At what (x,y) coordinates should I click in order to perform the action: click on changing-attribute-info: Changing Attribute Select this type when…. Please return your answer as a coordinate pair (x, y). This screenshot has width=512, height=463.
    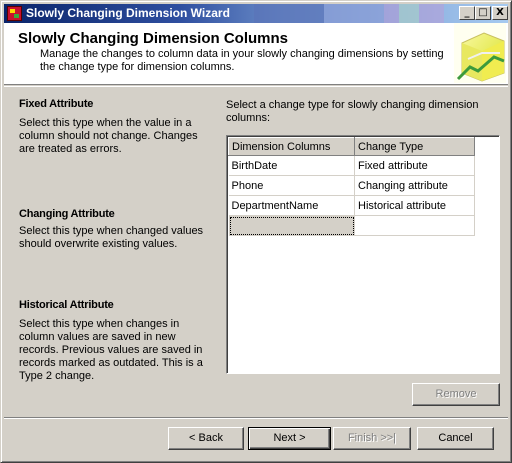
    Looking at the image, I should click on (114, 229).